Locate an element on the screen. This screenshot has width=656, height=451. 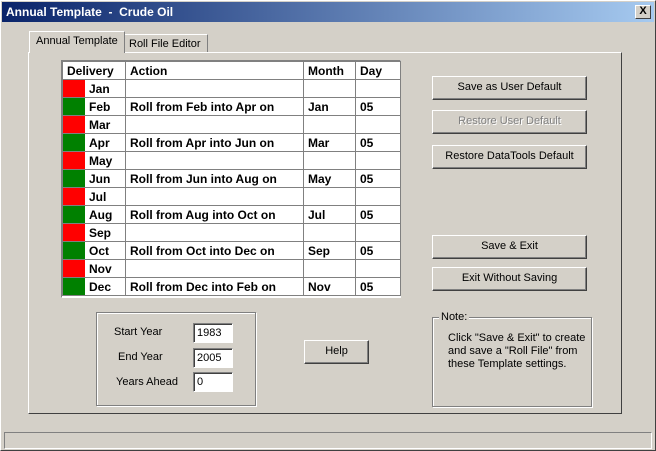
delivery-cell-content: Apr is located at coordinates (94, 142).